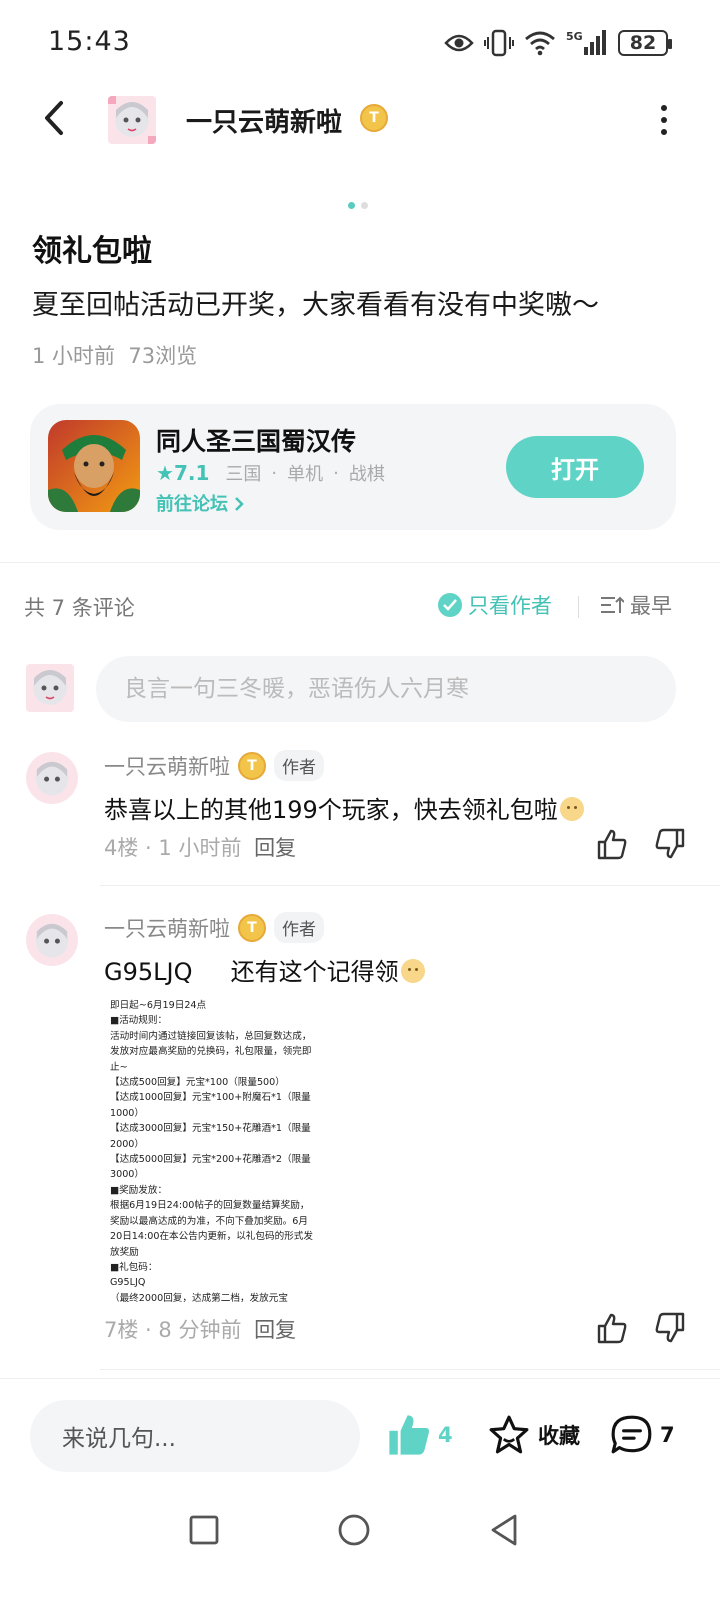 The width and height of the screenshot is (720, 1598). What do you see at coordinates (305, 474) in the screenshot?
I see `game-tag: 单机` at bounding box center [305, 474].